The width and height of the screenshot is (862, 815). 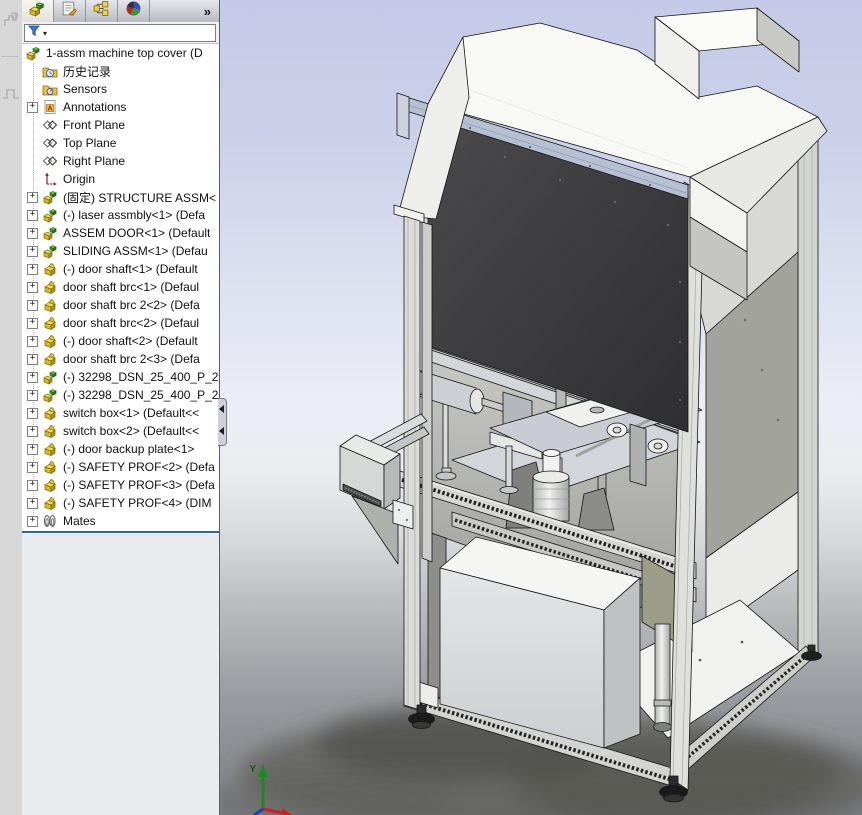 I want to click on tree-item-root: 1-assm machine top cover (D, so click(x=120, y=53).